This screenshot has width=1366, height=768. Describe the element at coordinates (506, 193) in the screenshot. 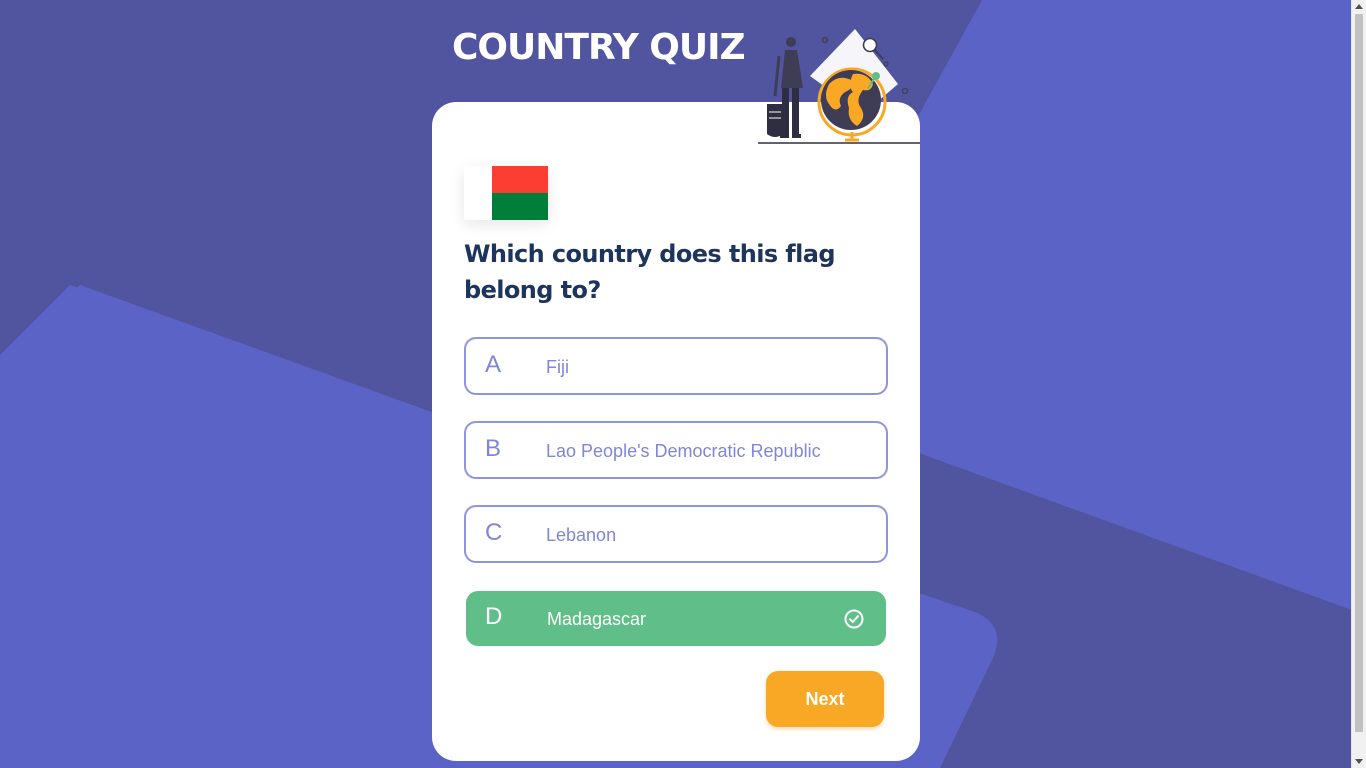

I see `madagascar-flag-image` at that location.